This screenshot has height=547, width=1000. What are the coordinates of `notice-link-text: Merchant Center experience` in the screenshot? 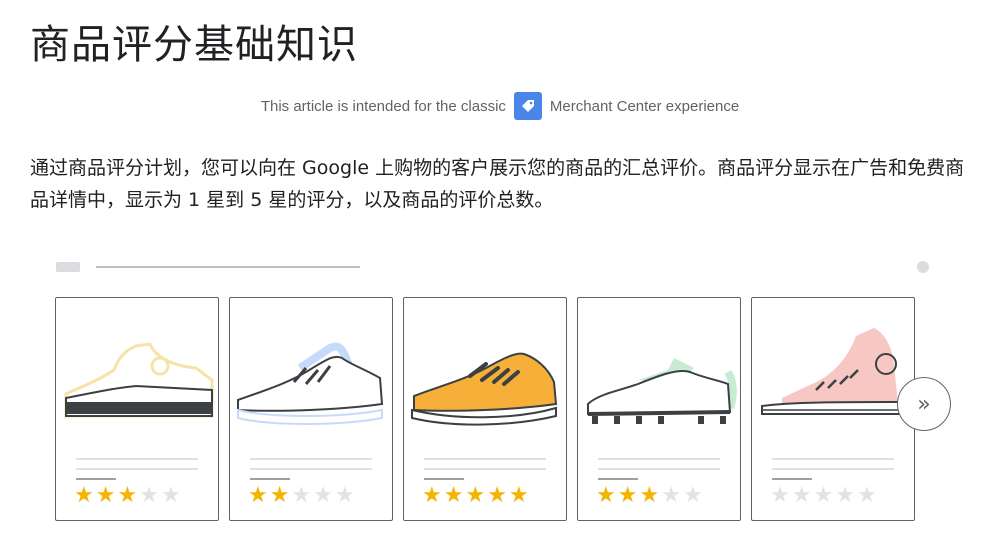 It's located at (644, 106).